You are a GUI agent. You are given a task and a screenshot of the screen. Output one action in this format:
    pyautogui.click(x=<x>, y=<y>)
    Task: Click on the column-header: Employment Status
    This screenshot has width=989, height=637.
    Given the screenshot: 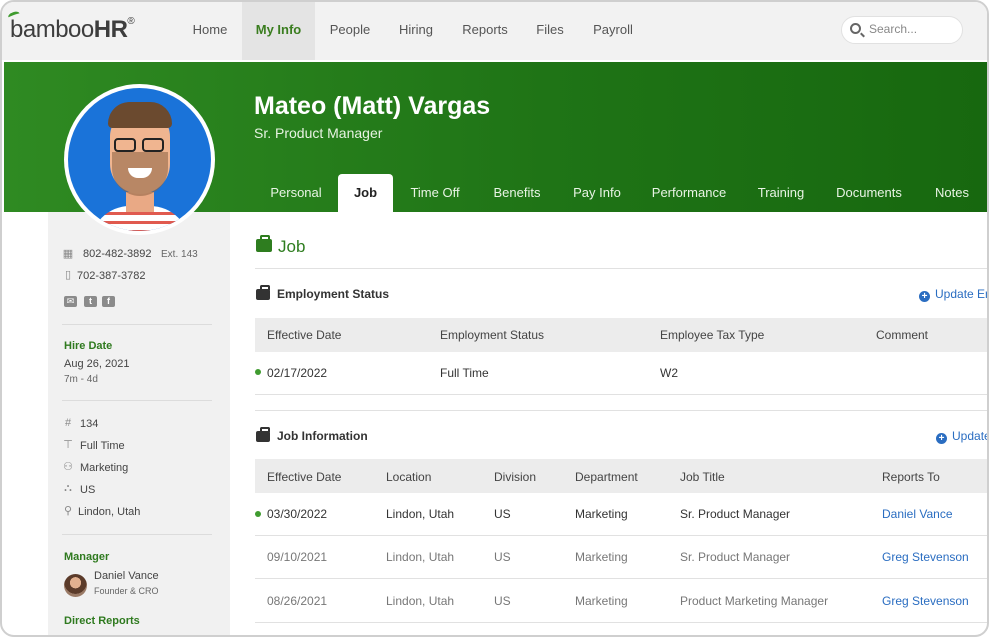 What is the action you would take?
    pyautogui.click(x=492, y=335)
    